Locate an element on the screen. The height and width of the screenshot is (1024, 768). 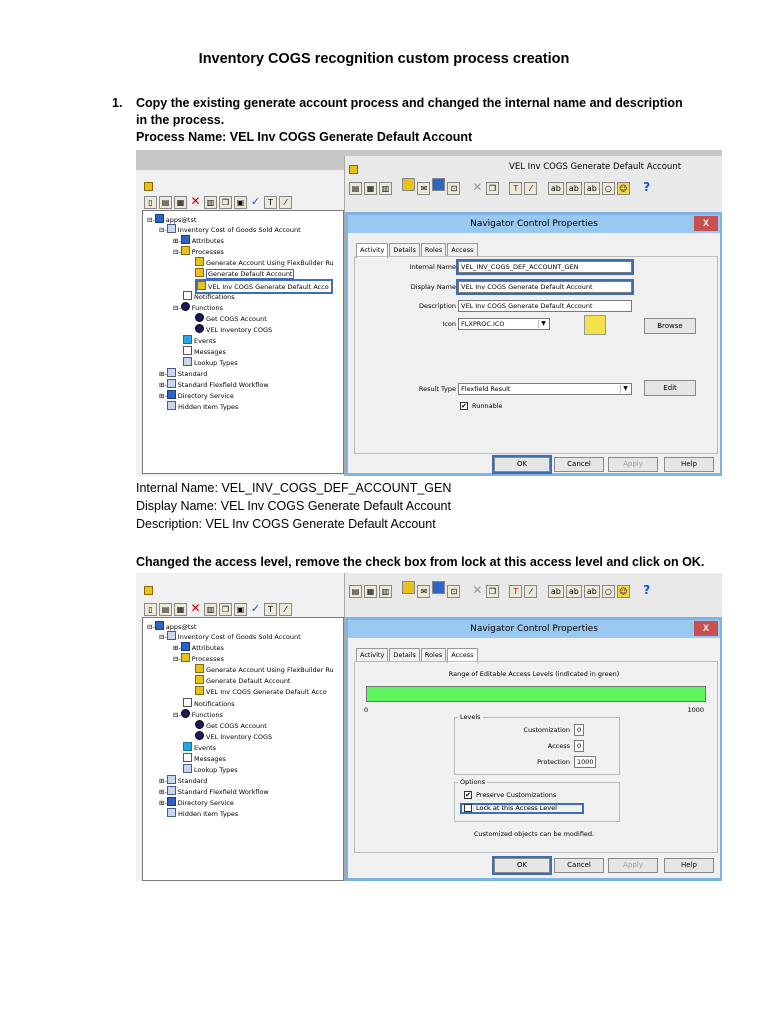
tree-directory: ⊞- Directory Service is located at coordinates (196, 395).